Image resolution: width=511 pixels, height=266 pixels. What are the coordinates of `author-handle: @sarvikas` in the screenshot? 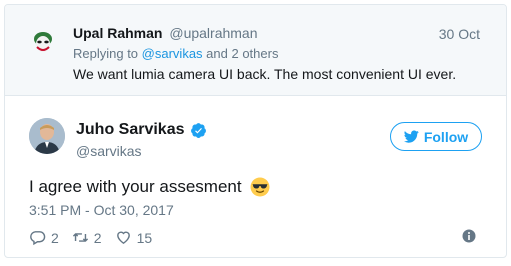 It's located at (109, 151).